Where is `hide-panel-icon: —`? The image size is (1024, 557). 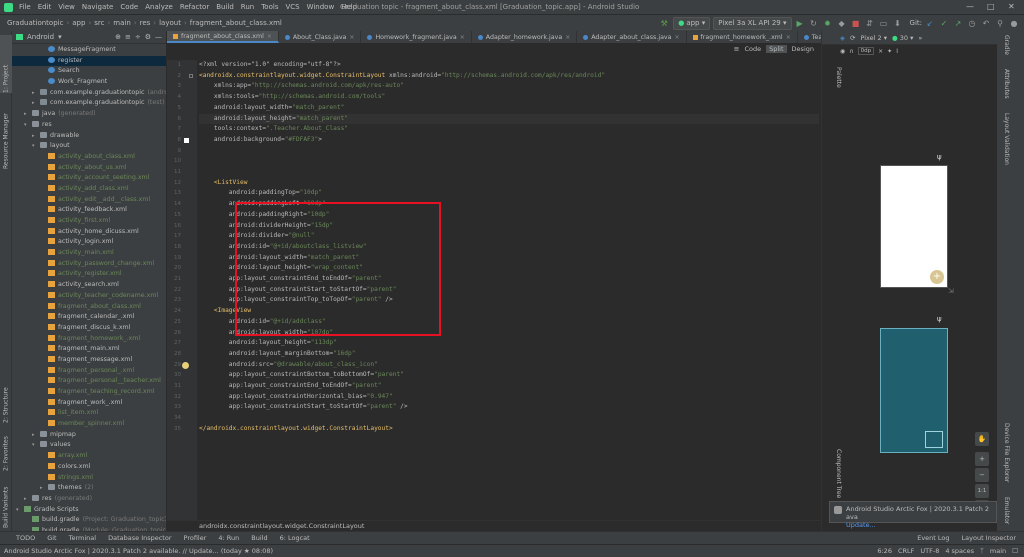 hide-panel-icon: — is located at coordinates (160, 37).